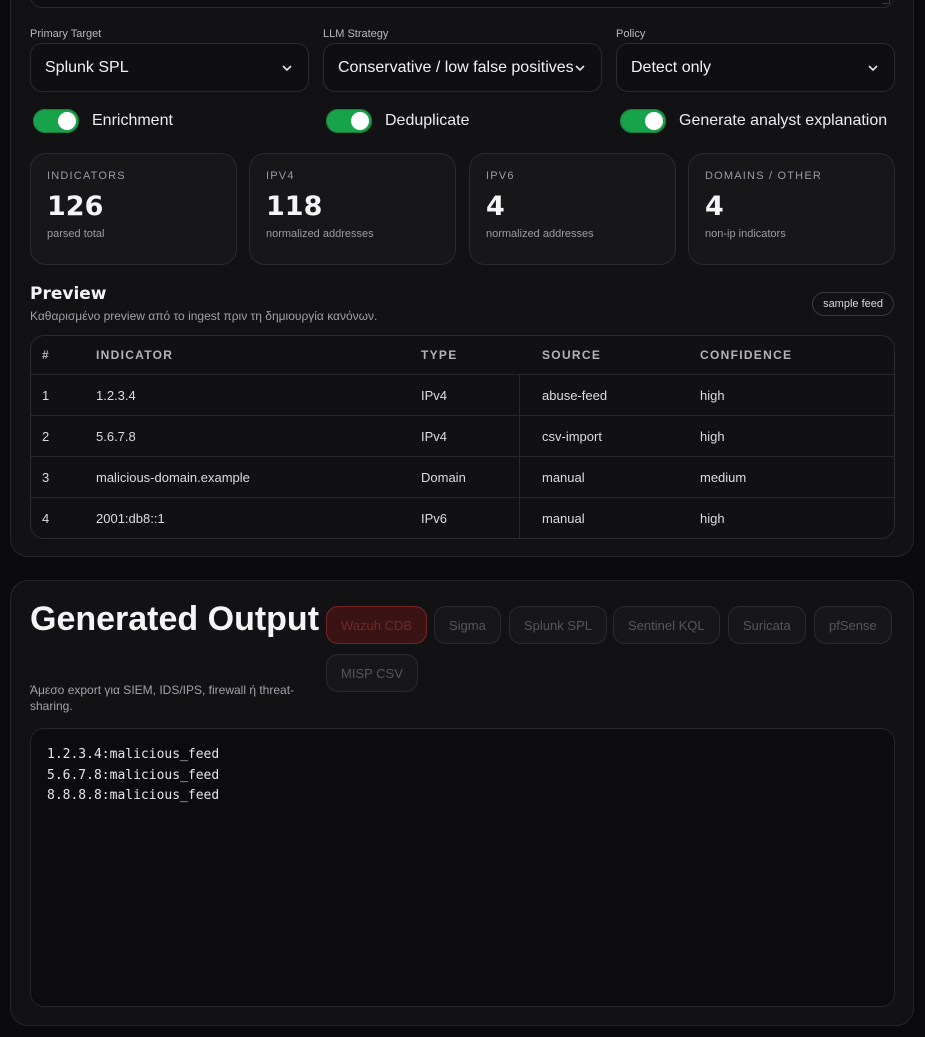 Image resolution: width=925 pixels, height=1037 pixels. What do you see at coordinates (56, 121) in the screenshot?
I see `enrichment-toggle` at bounding box center [56, 121].